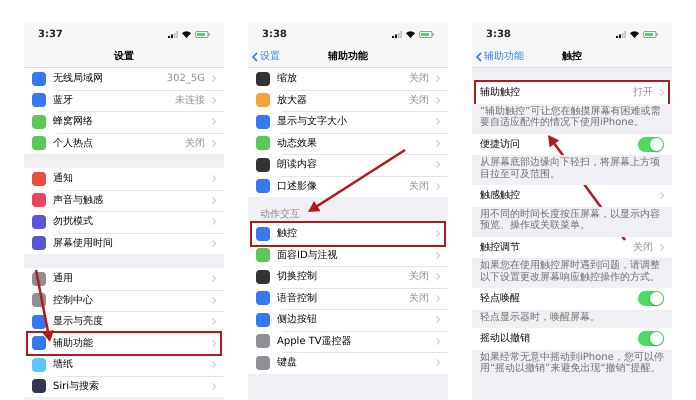  Describe the element at coordinates (348, 165) in the screenshot. I see `settings-row: 朗读内容` at that location.